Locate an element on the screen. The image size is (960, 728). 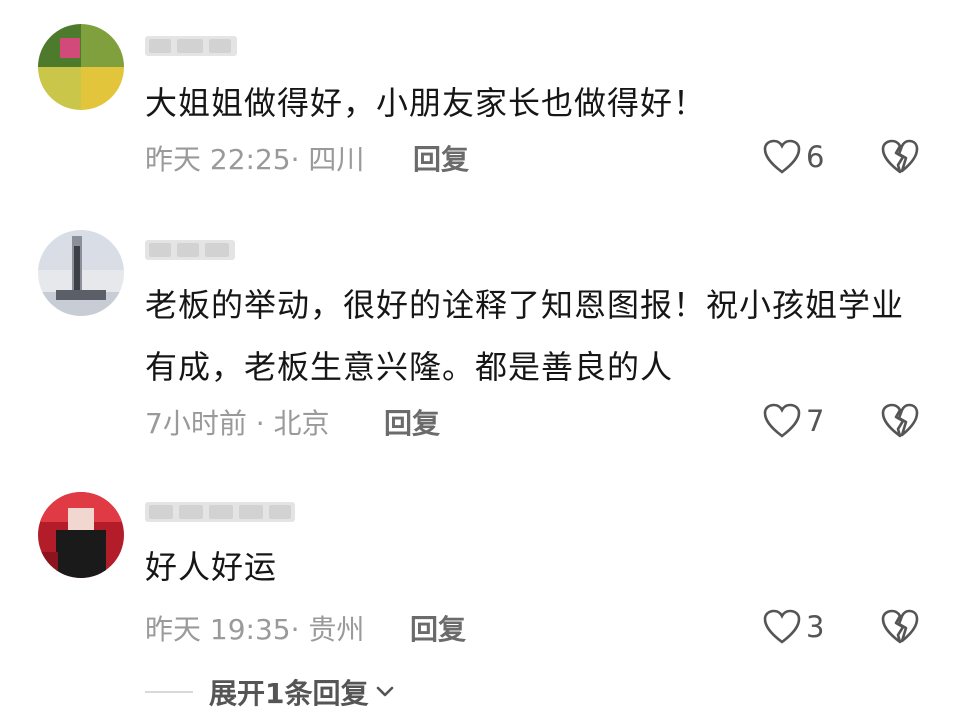
comment-text: 老板的举动，很好的诠释了知恩图报！祝小孩姐学业有成，老板生意兴隆。都是善良的人 is located at coordinates (525, 336).